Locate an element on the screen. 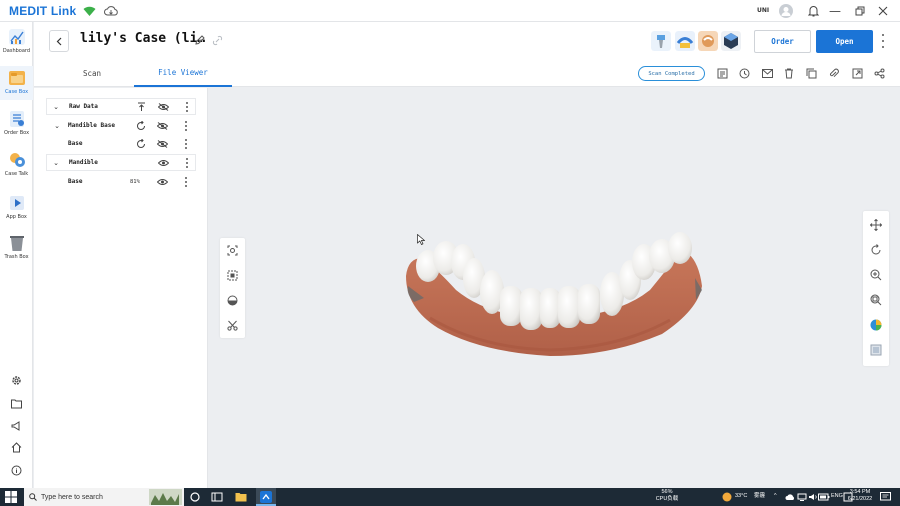 This screenshot has width=900, height=506. minimize-button: — is located at coordinates (835, 11).